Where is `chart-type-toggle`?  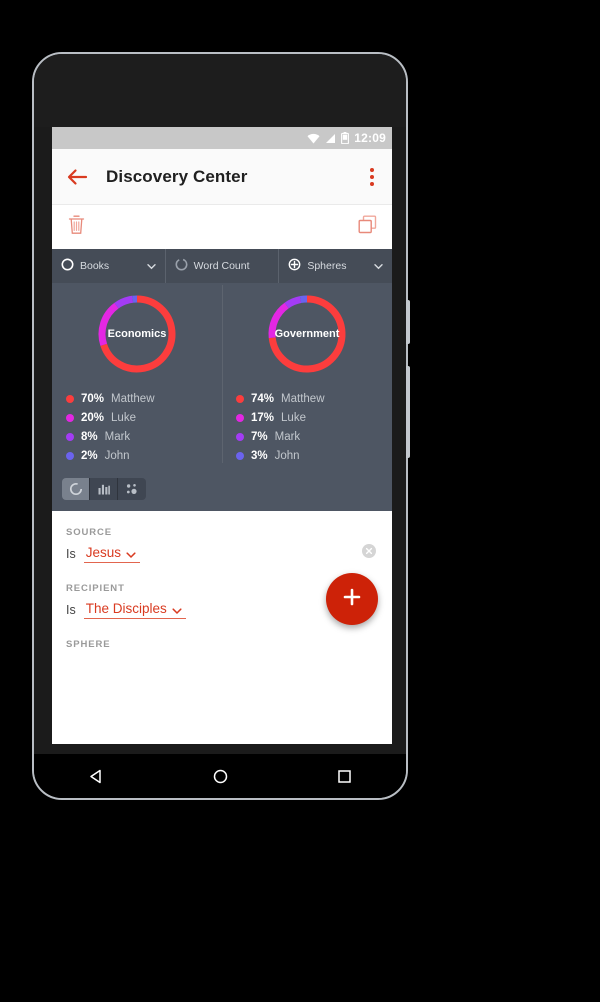
chart-type-toggle is located at coordinates (104, 489).